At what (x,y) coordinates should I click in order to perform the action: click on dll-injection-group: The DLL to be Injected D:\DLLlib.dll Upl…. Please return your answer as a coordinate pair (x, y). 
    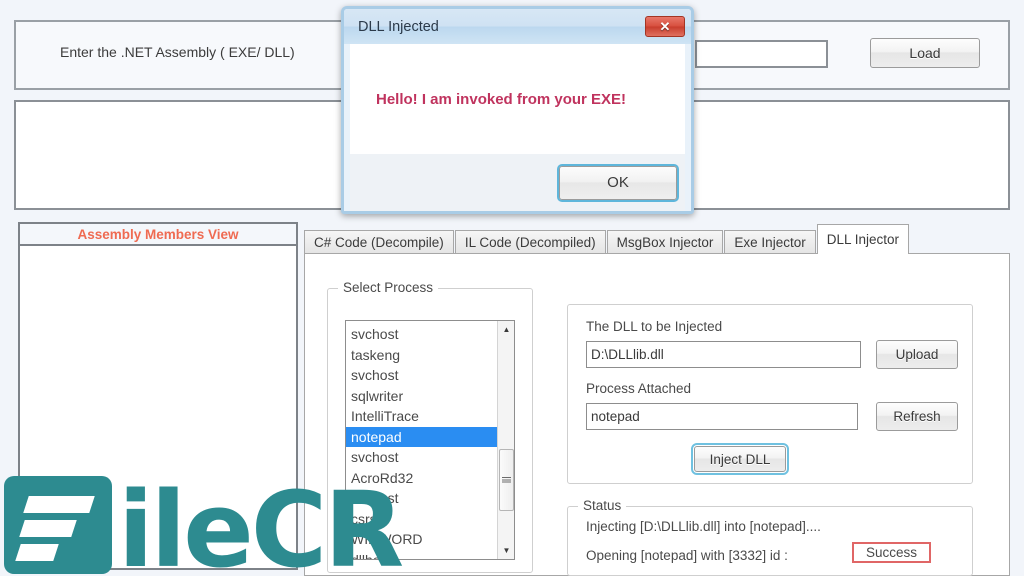
    Looking at the image, I should click on (770, 394).